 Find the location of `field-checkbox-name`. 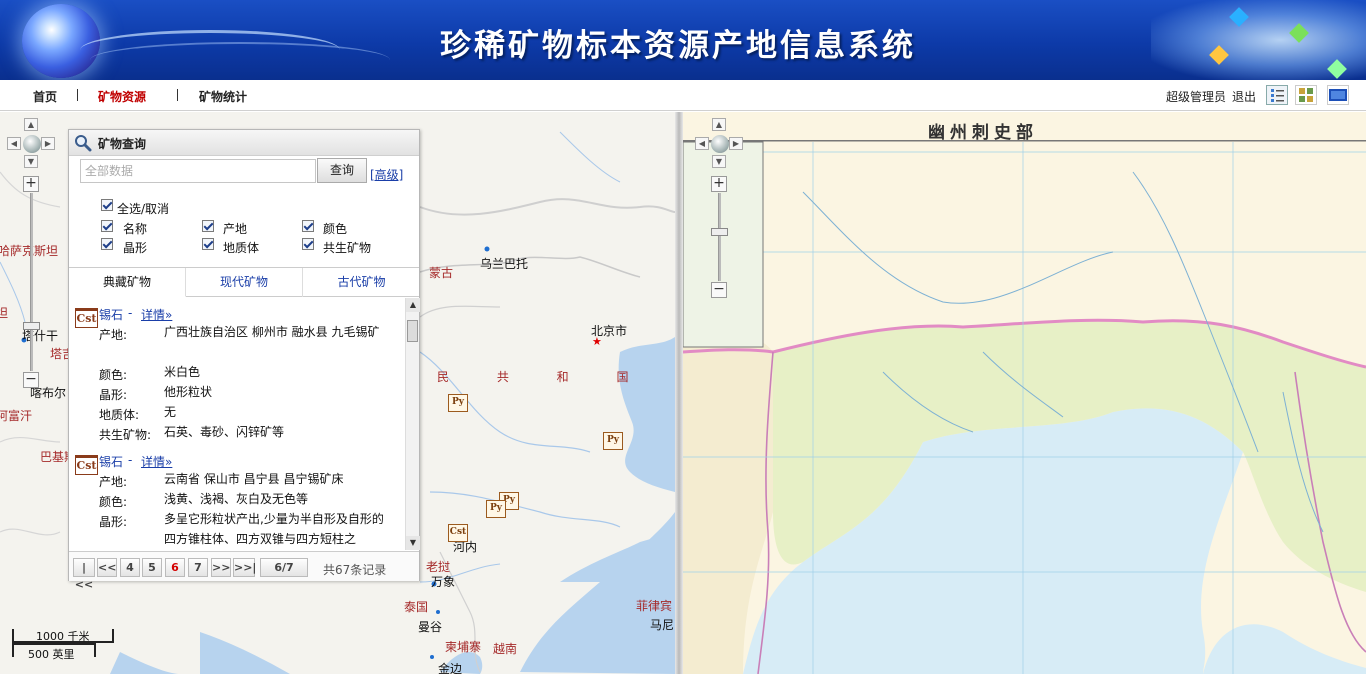

field-checkbox-name is located at coordinates (107, 226).